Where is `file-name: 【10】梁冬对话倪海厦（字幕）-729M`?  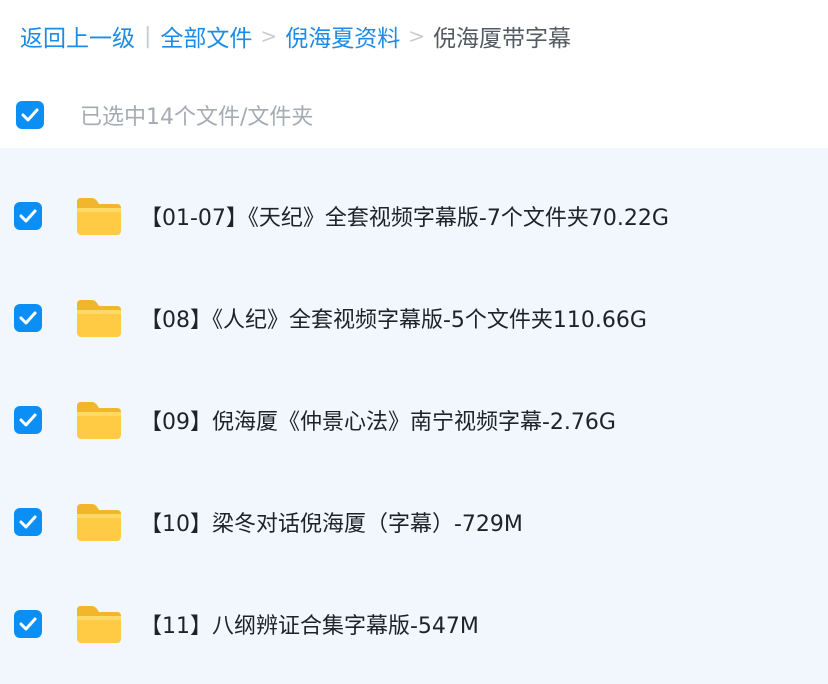 file-name: 【10】梁冬对话倪海厦（字幕）-729M is located at coordinates (331, 522).